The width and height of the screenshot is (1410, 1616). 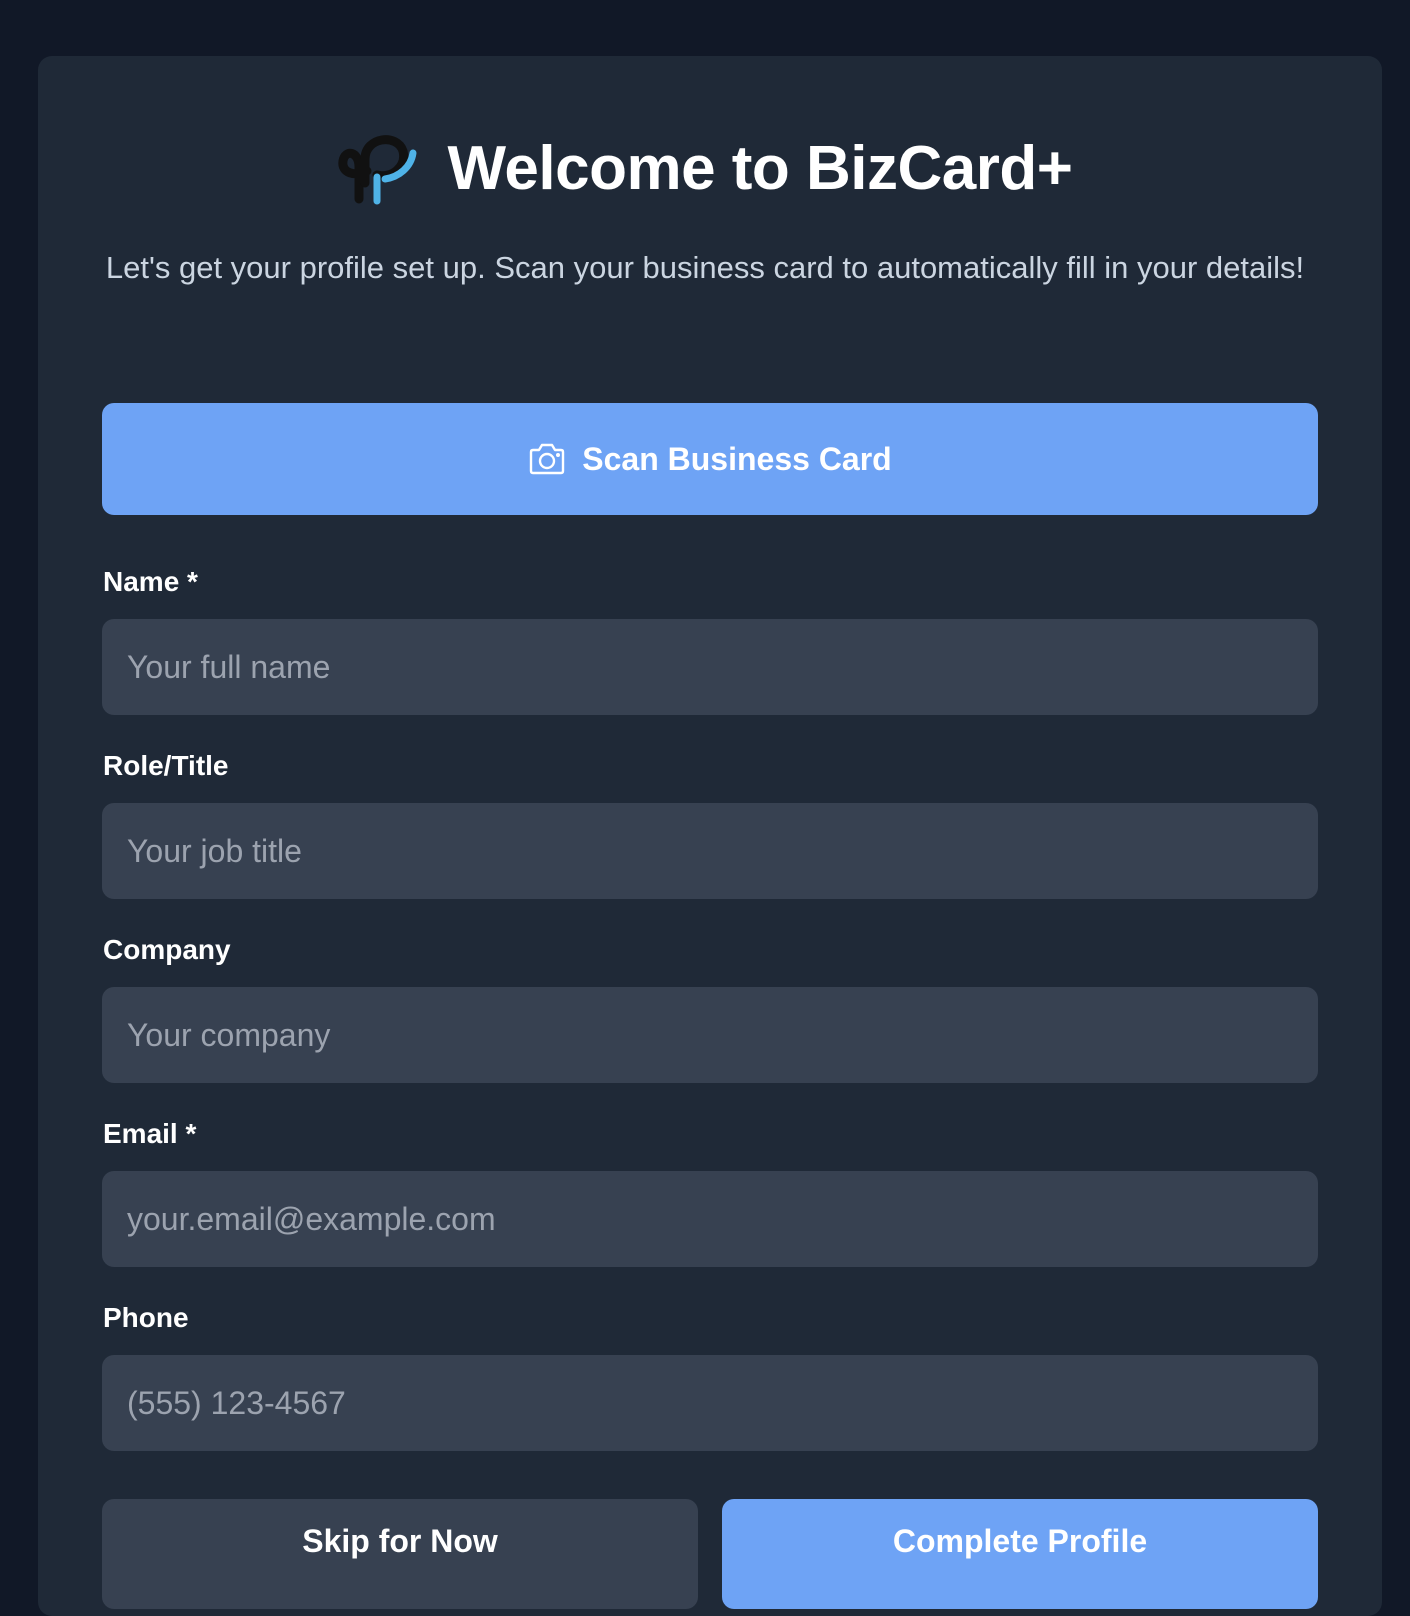 I want to click on role-input, so click(x=710, y=851).